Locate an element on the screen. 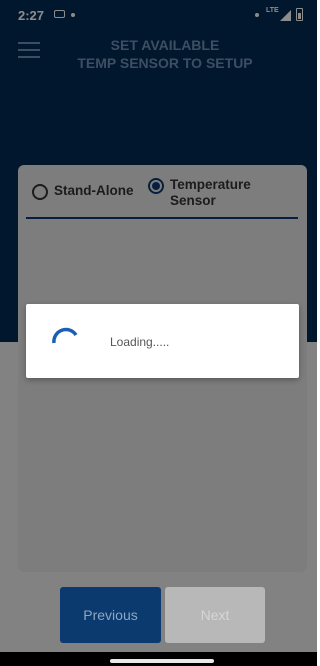 Image resolution: width=320 pixels, height=666 pixels. system-nav-bar is located at coordinates (158, 659).